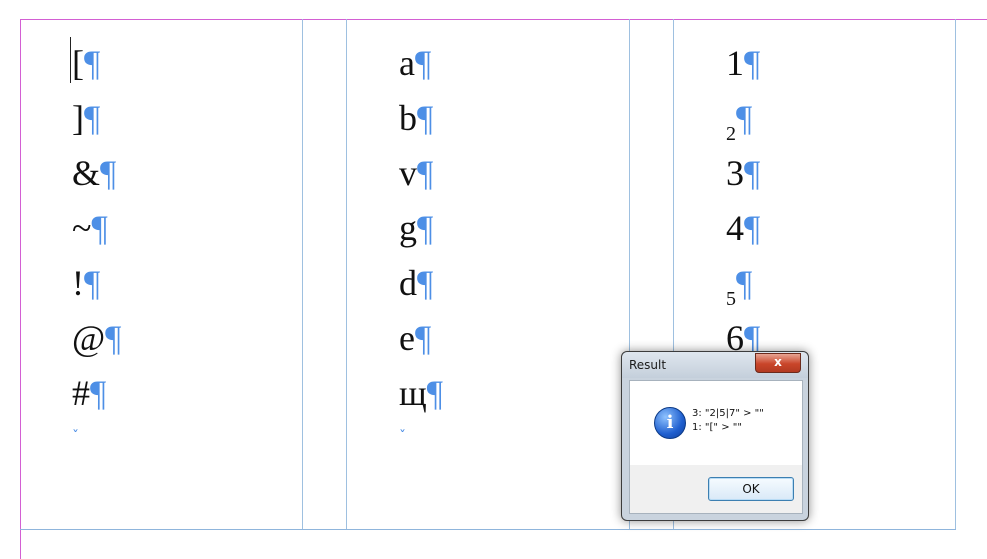 This screenshot has width=987, height=559. What do you see at coordinates (182, 283) in the screenshot?
I see `paragraph: !¶` at bounding box center [182, 283].